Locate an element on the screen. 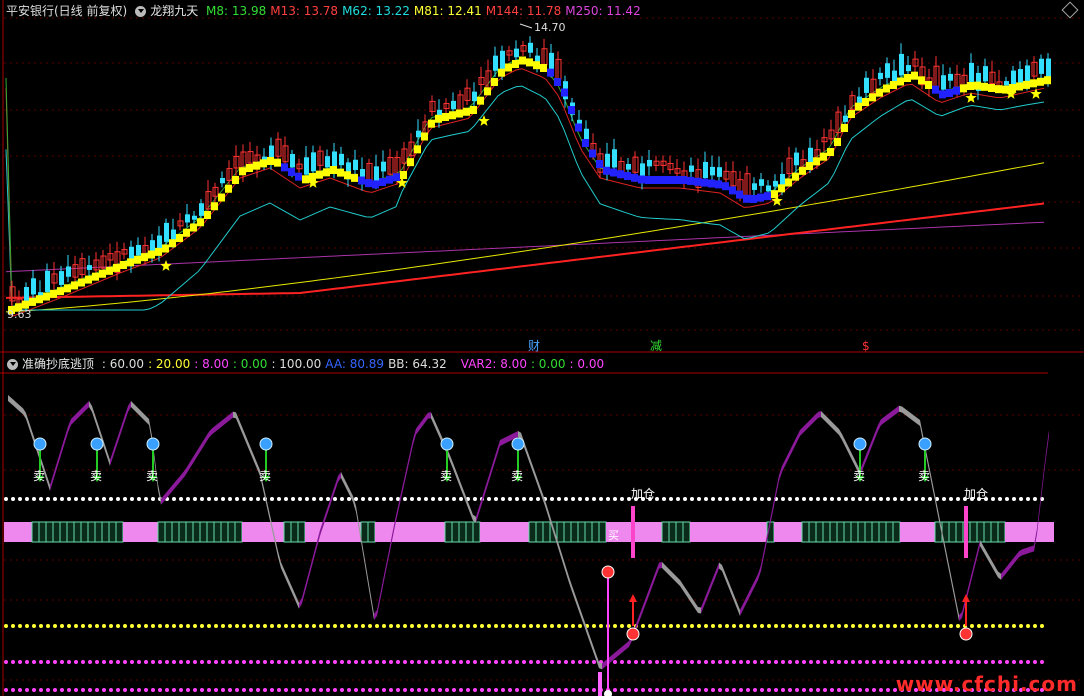 The width and height of the screenshot is (1084, 696). bottom-signal-dot is located at coordinates (608, 693).